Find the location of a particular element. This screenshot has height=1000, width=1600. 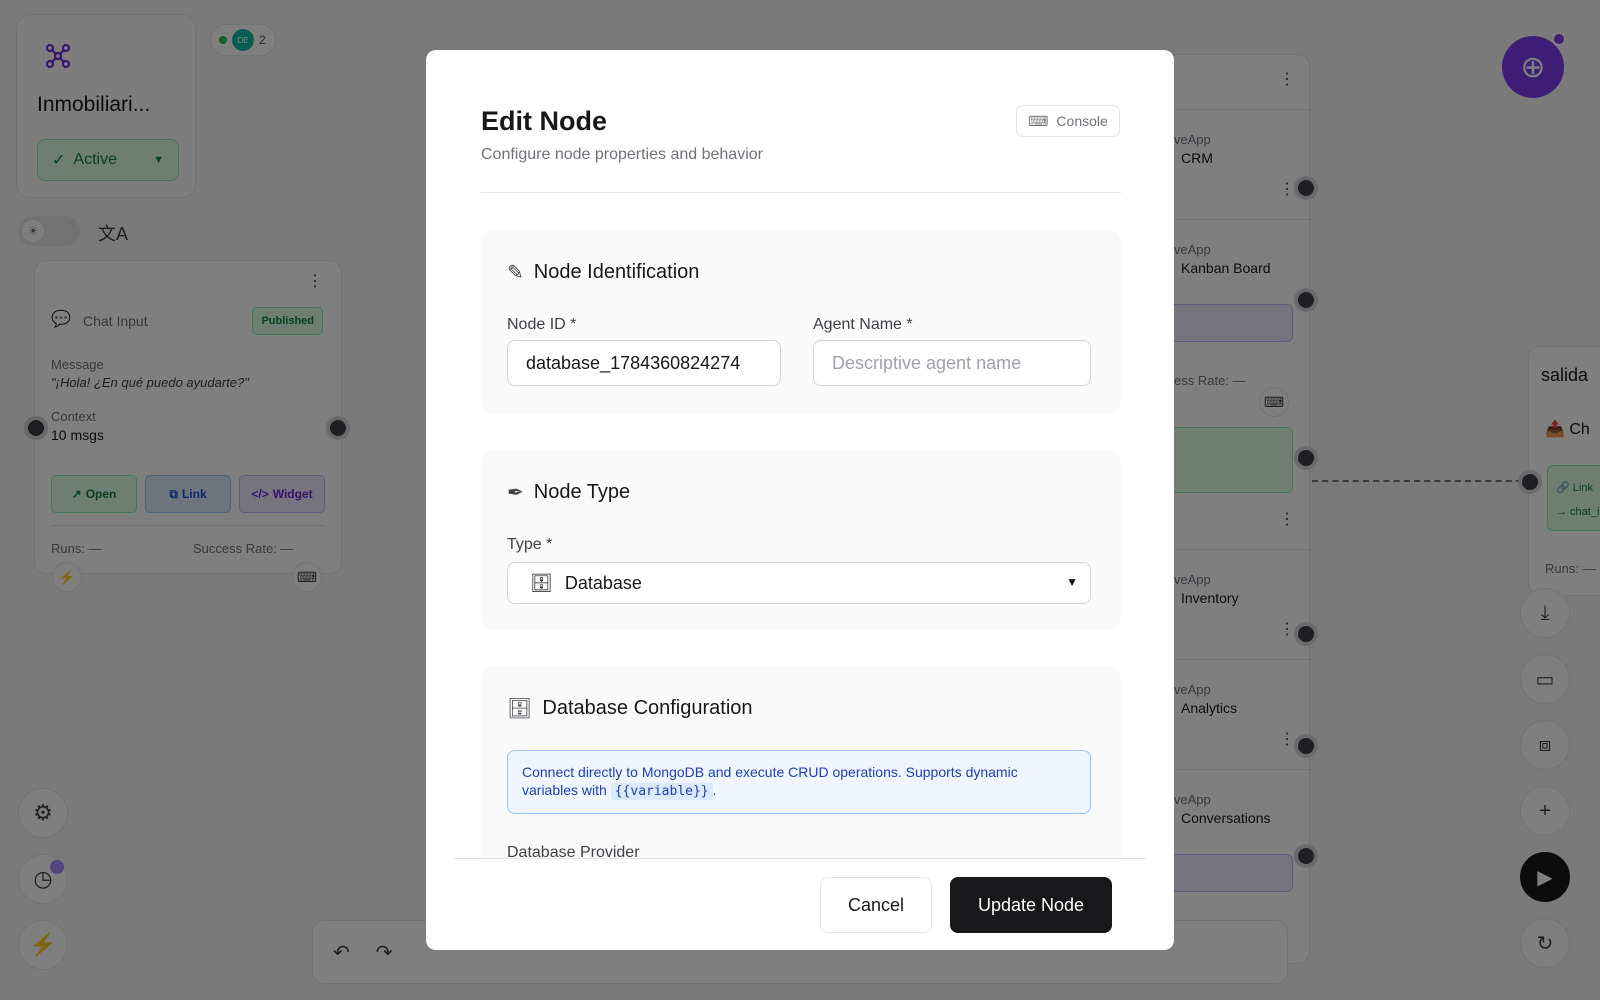

chevron-down-icon: ▼ is located at coordinates (1072, 582).